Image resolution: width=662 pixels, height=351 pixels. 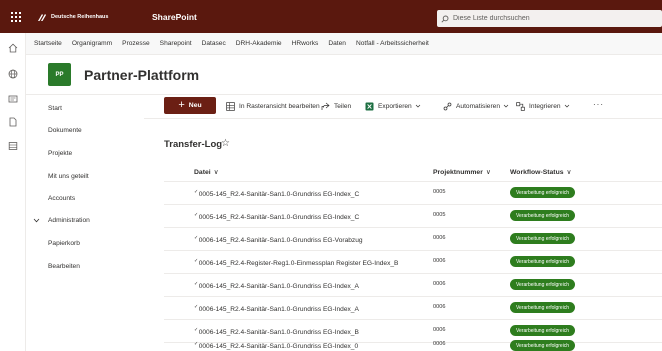 I want to click on nav-item-mit-uns-geteilt: Mit uns geteilt, so click(x=68, y=176).